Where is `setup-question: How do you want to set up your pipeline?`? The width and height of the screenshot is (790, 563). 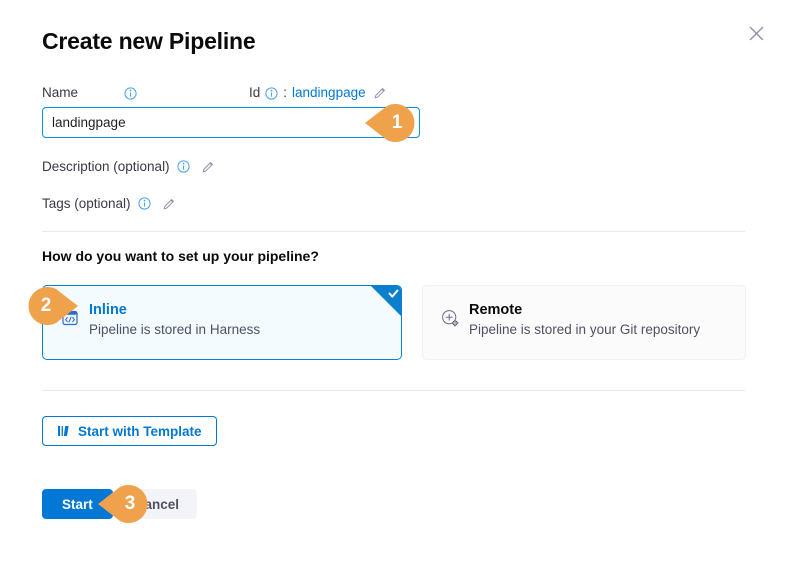 setup-question: How do you want to set up your pipeline? is located at coordinates (180, 256).